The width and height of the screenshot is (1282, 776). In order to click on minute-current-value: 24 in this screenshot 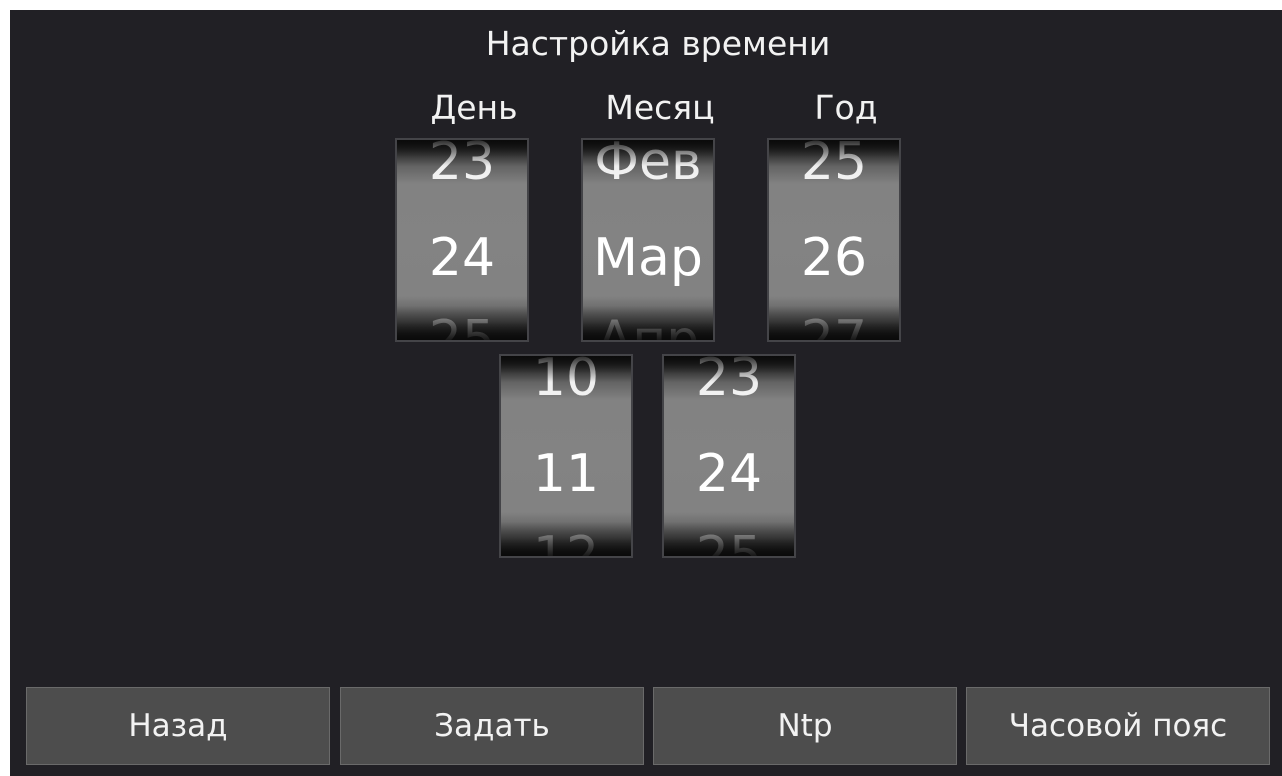, I will do `click(729, 474)`.